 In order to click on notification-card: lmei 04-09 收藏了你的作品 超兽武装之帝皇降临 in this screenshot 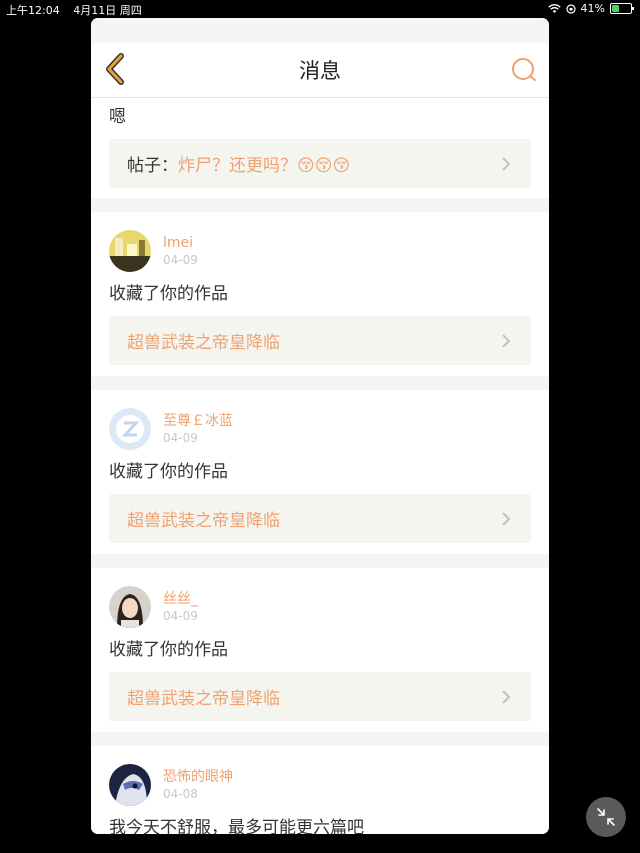, I will do `click(320, 294)`.